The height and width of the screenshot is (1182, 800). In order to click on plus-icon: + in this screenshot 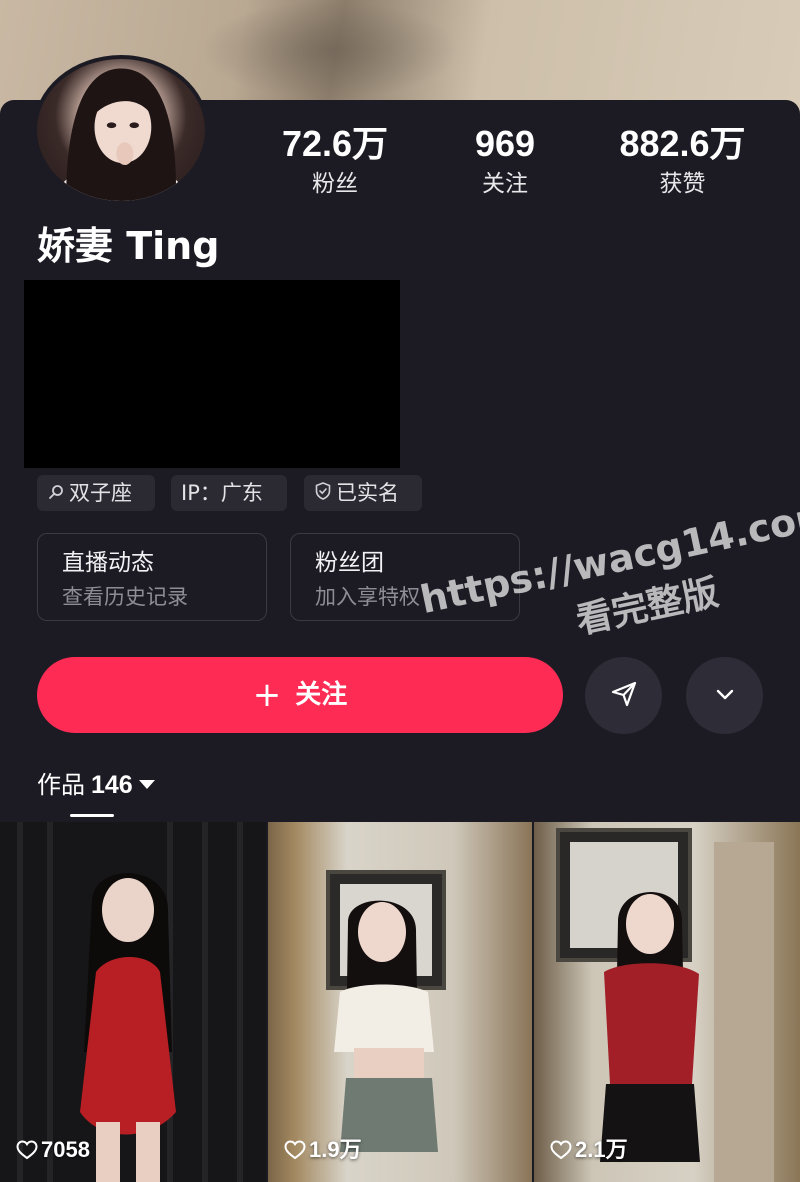, I will do `click(267, 695)`.